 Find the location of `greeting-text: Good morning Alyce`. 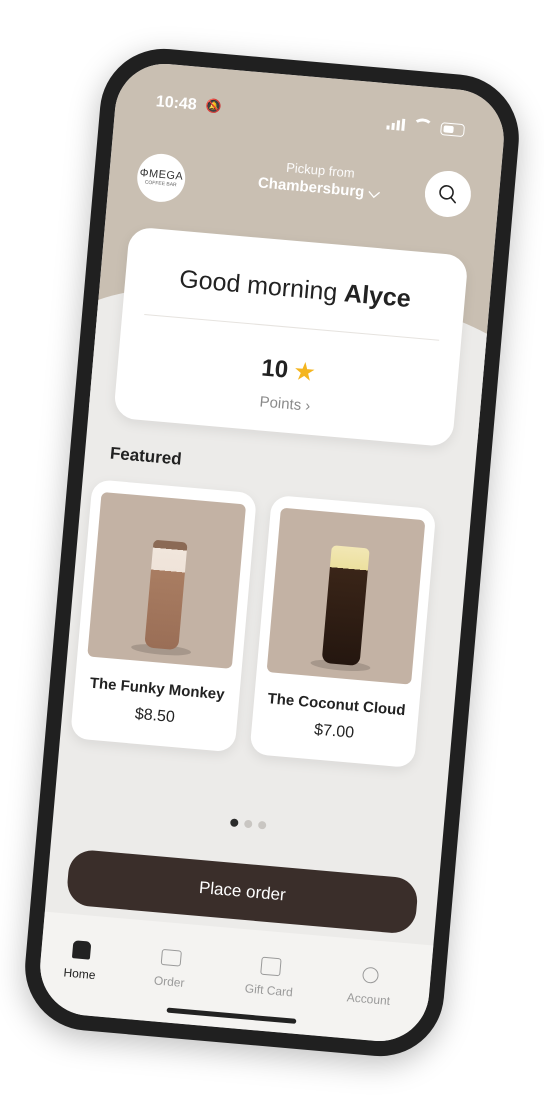

greeting-text: Good morning Alyce is located at coordinates (294, 289).